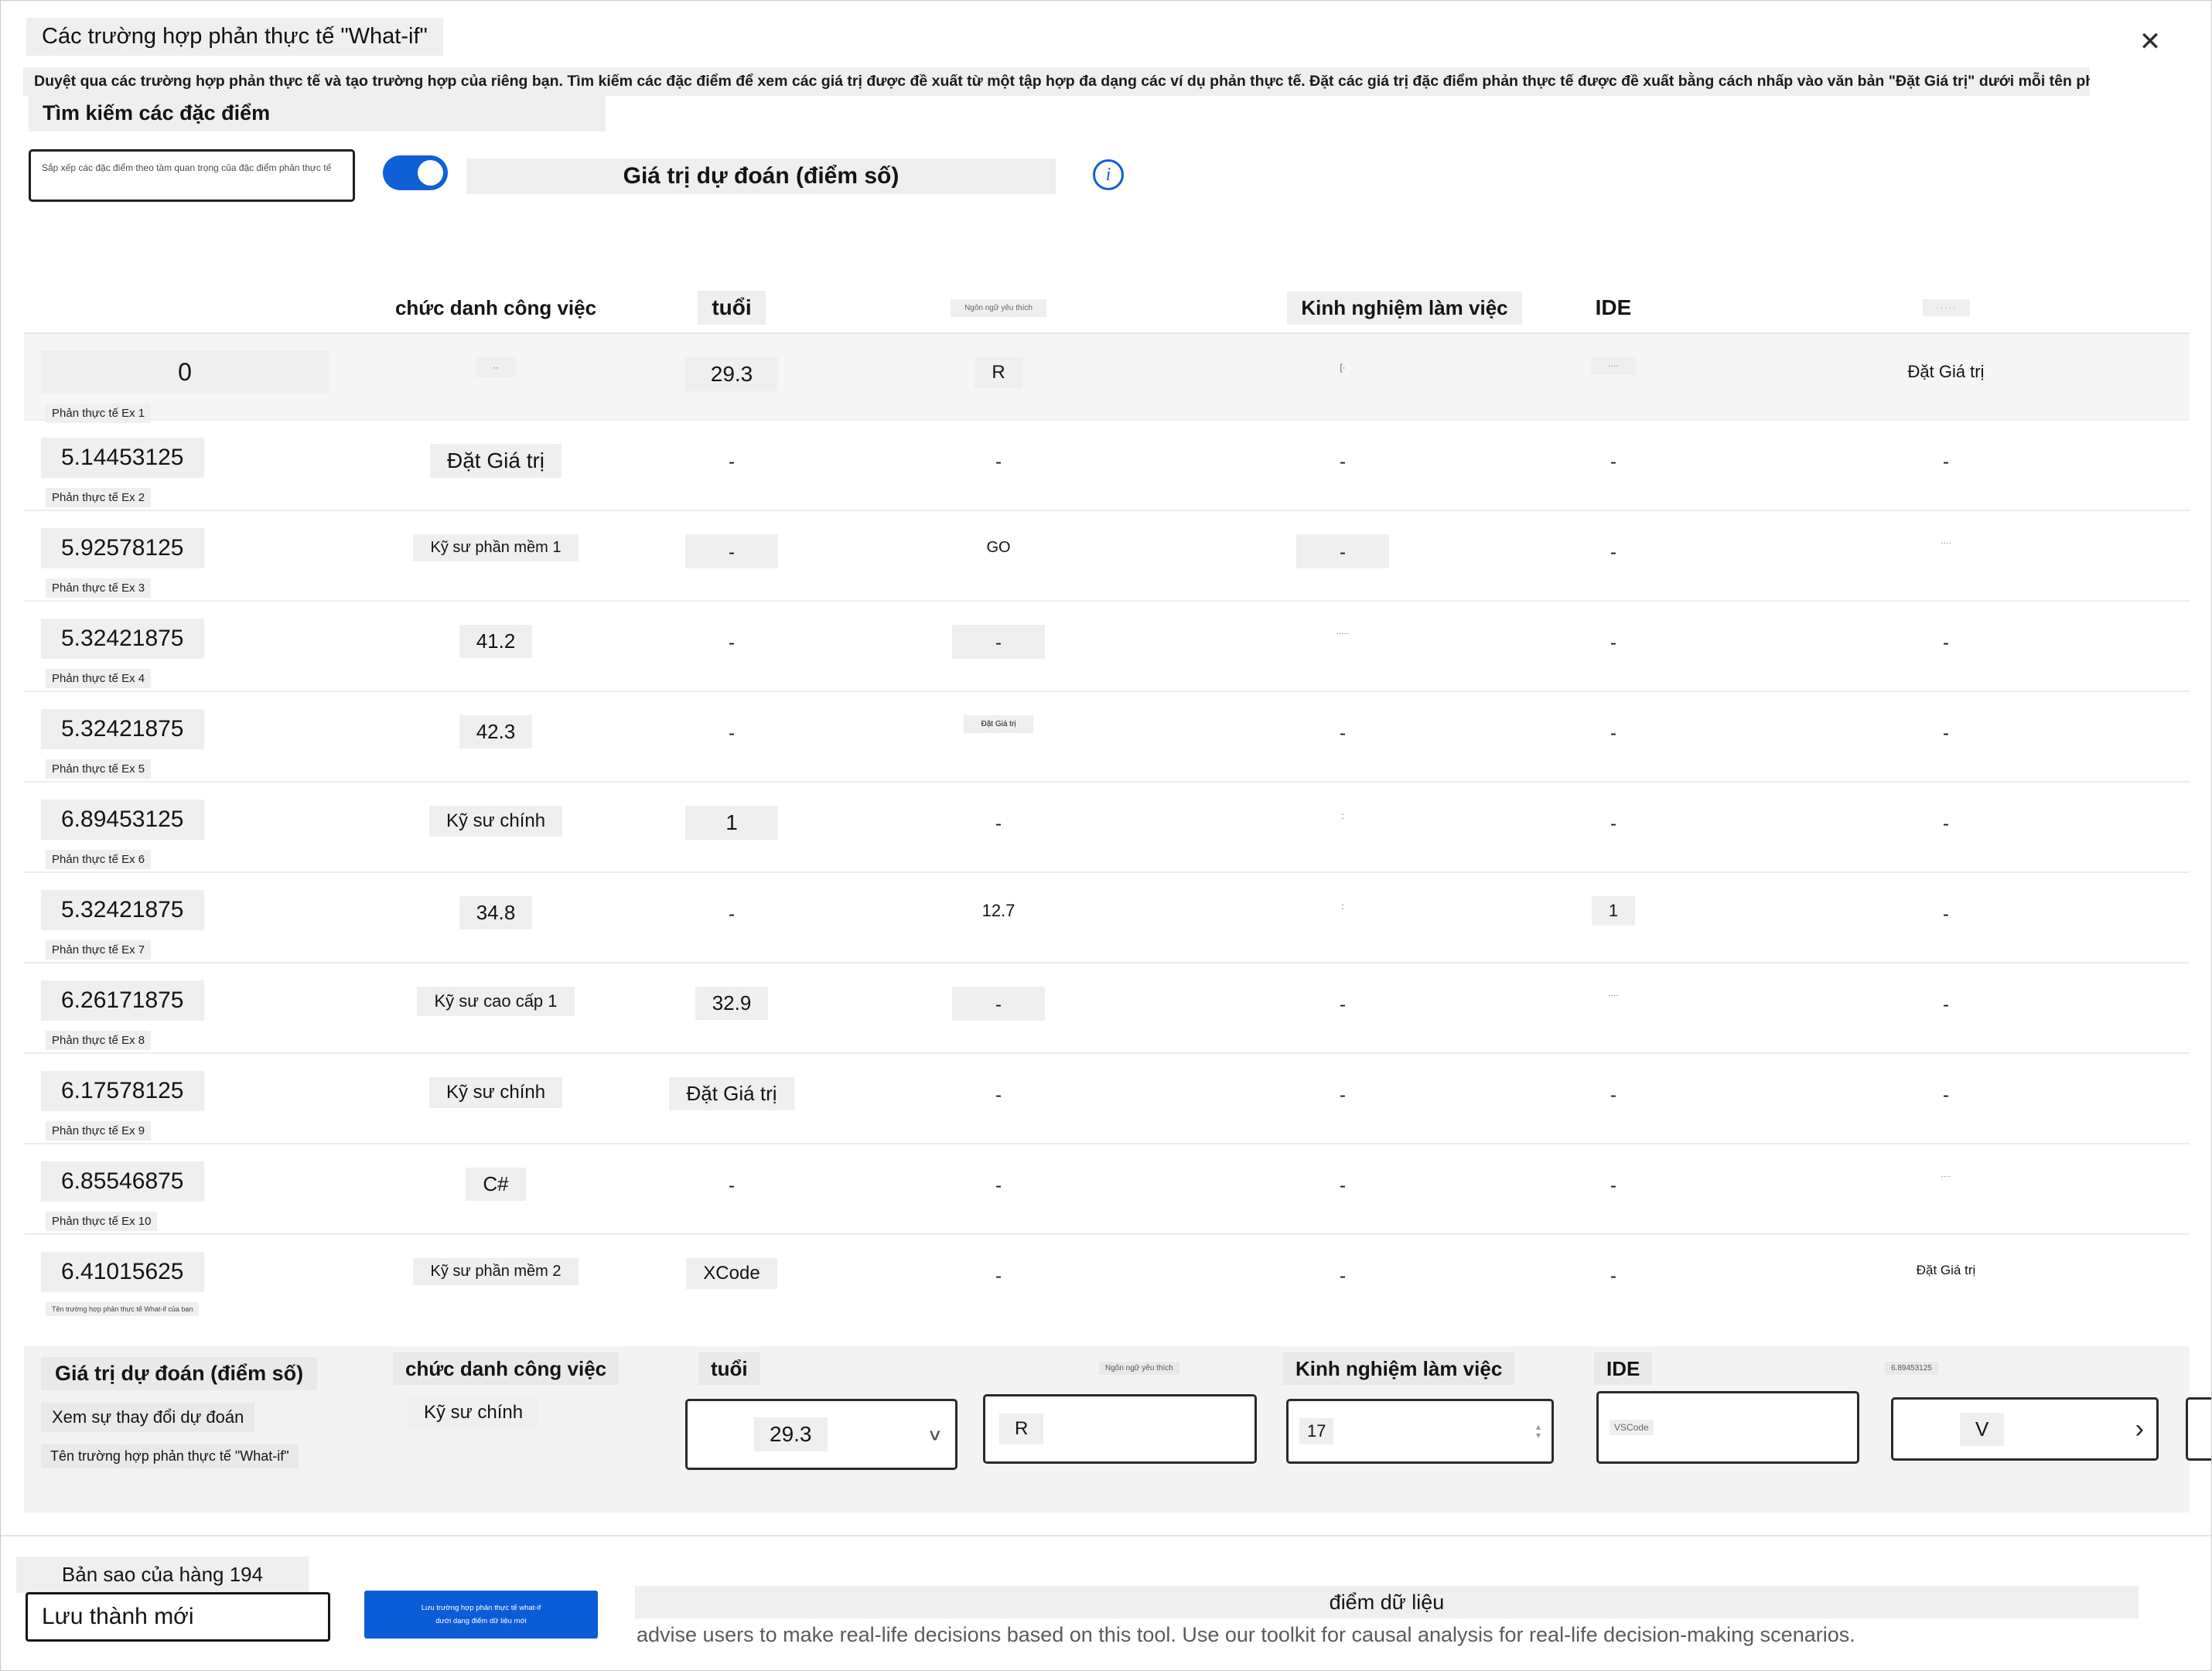 The height and width of the screenshot is (1671, 2212). I want to click on table-row: 5.32421875 Phản thực tế Ex 4 41.2 - - ····· - -, so click(1107, 645).